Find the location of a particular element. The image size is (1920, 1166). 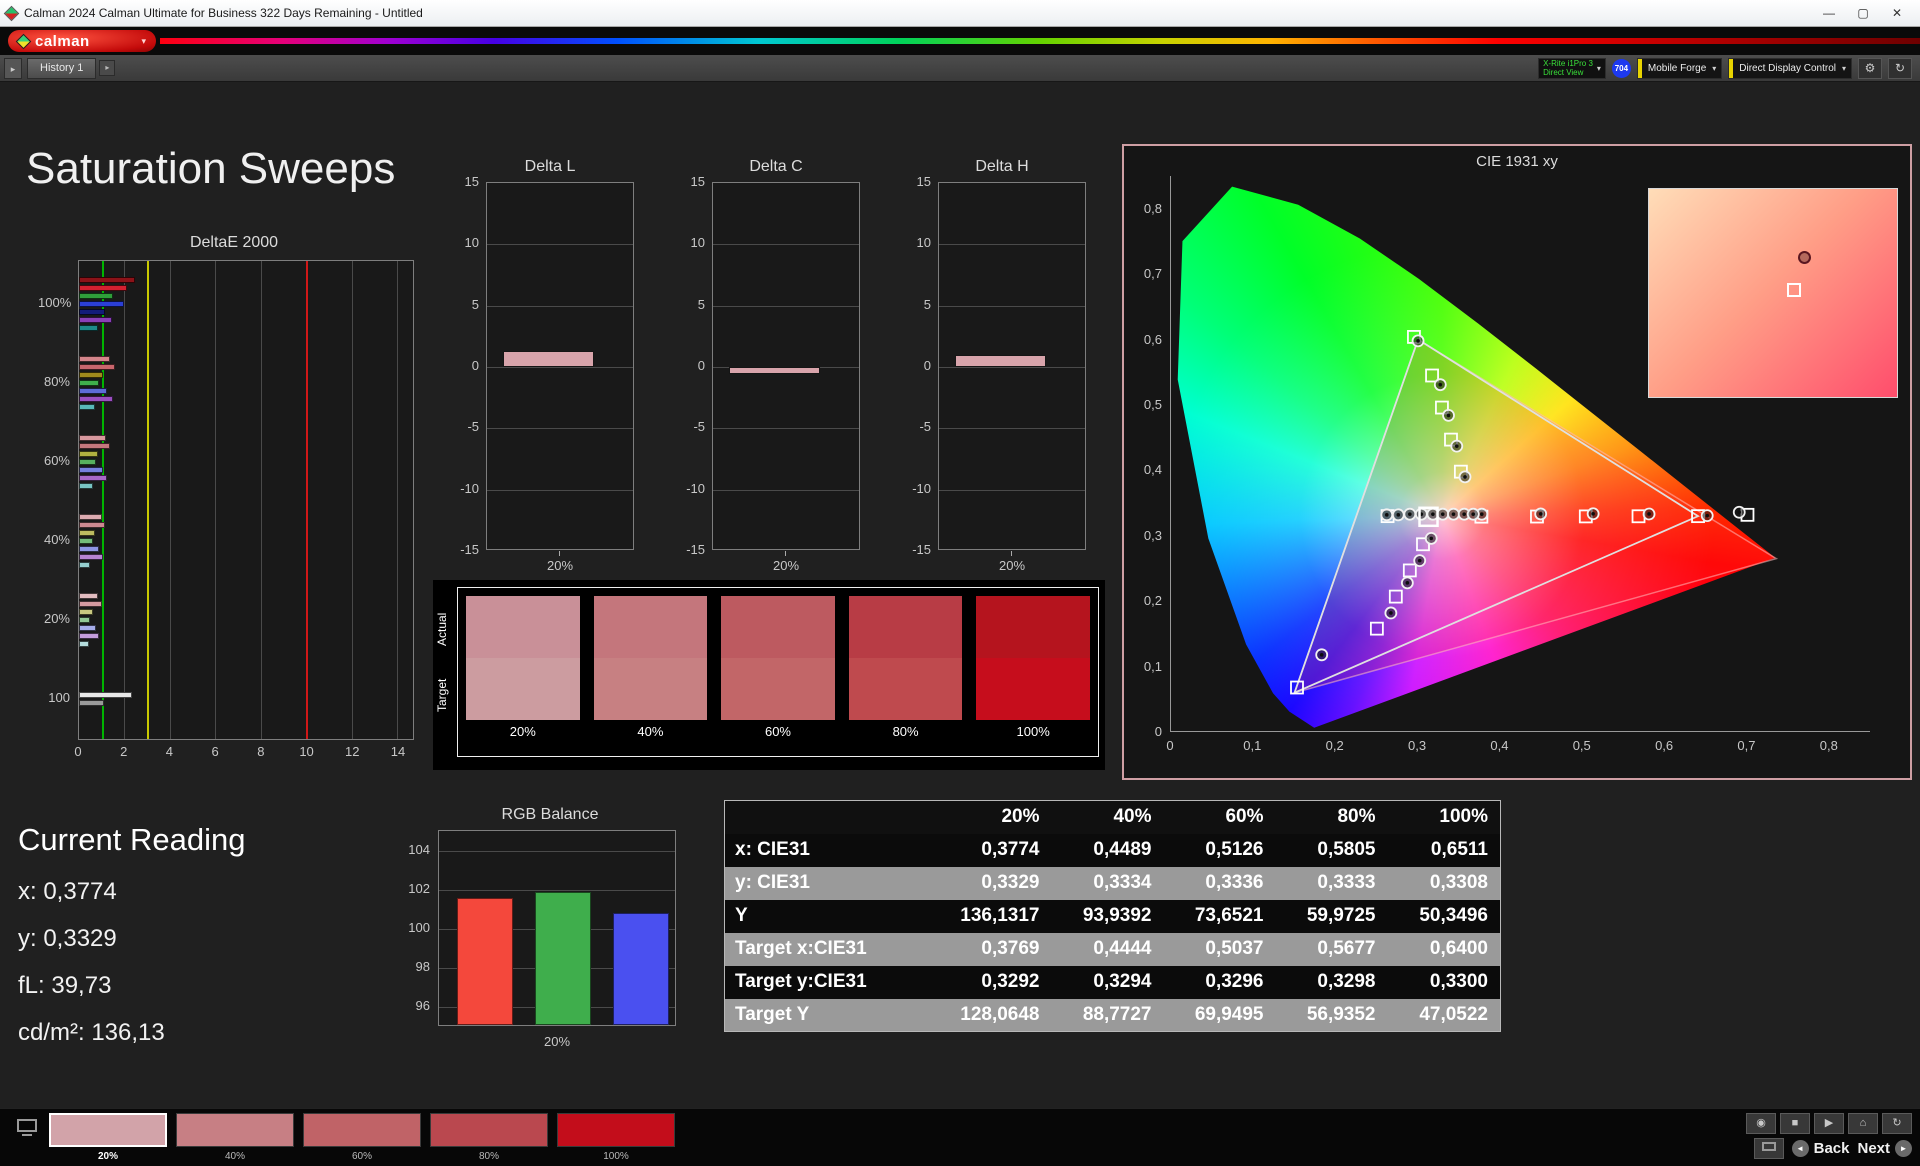

next-circle-icon: ► is located at coordinates (1903, 1148).